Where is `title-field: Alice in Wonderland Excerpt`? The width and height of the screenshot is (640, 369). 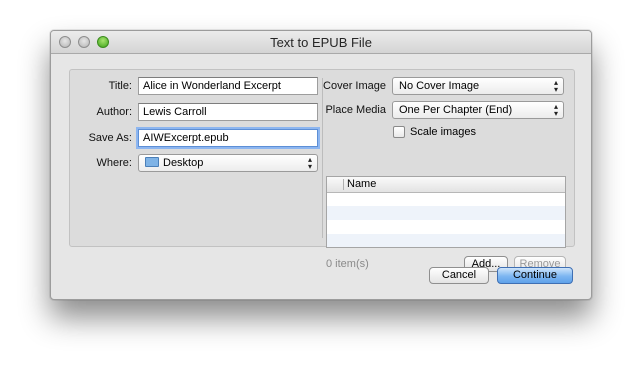
title-field: Alice in Wonderland Excerpt is located at coordinates (228, 86).